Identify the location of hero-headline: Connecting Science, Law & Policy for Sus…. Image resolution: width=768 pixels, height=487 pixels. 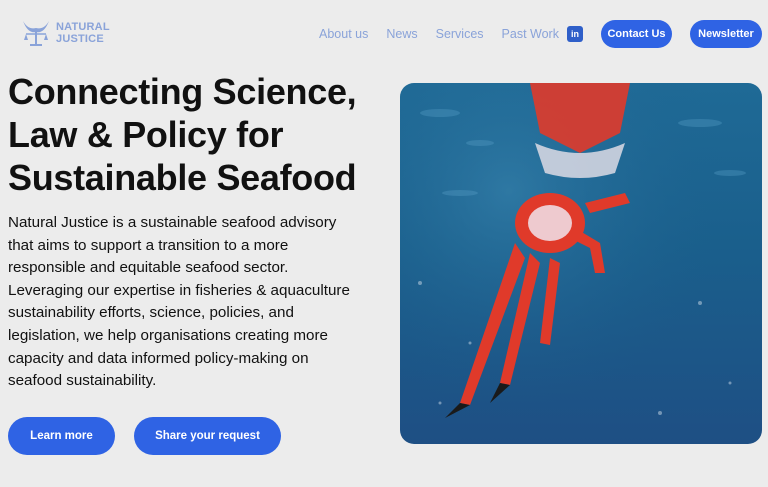
(182, 134).